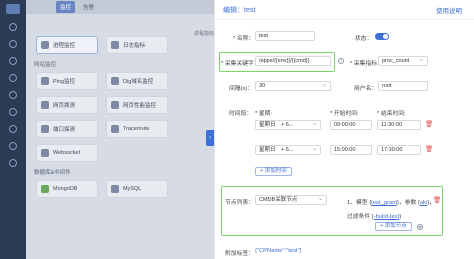 This screenshot has height=259, width=474. I want to click on node-desc-line1: 1、模型 {test_grant}，参数 {aki}，, so click(391, 203).